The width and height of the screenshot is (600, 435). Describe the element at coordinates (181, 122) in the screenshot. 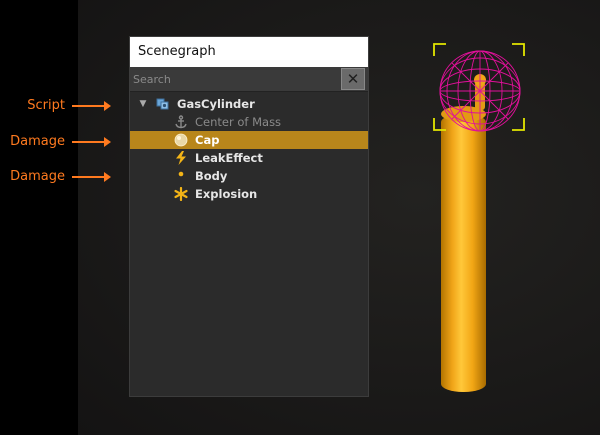

I see `anchor-icon` at that location.